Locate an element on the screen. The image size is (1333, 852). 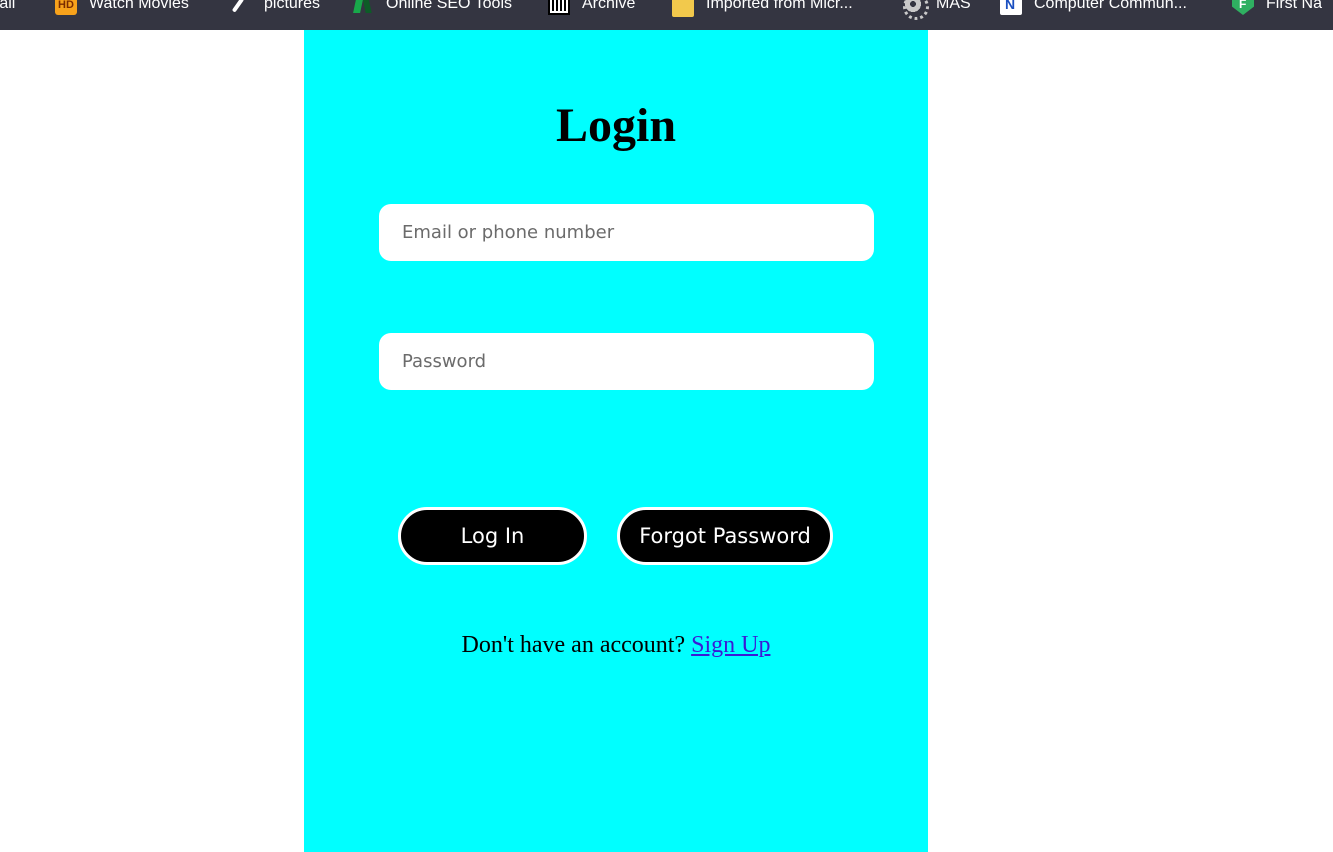
signup-prompt-text: Don't have an account? is located at coordinates (576, 645).